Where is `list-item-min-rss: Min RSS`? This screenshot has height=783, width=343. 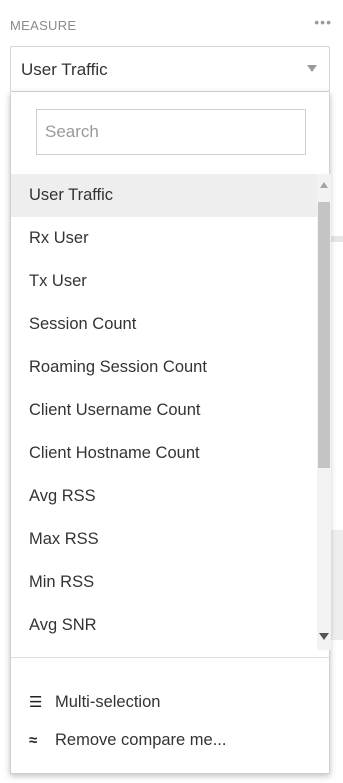 list-item-min-rss: Min RSS is located at coordinates (164, 582).